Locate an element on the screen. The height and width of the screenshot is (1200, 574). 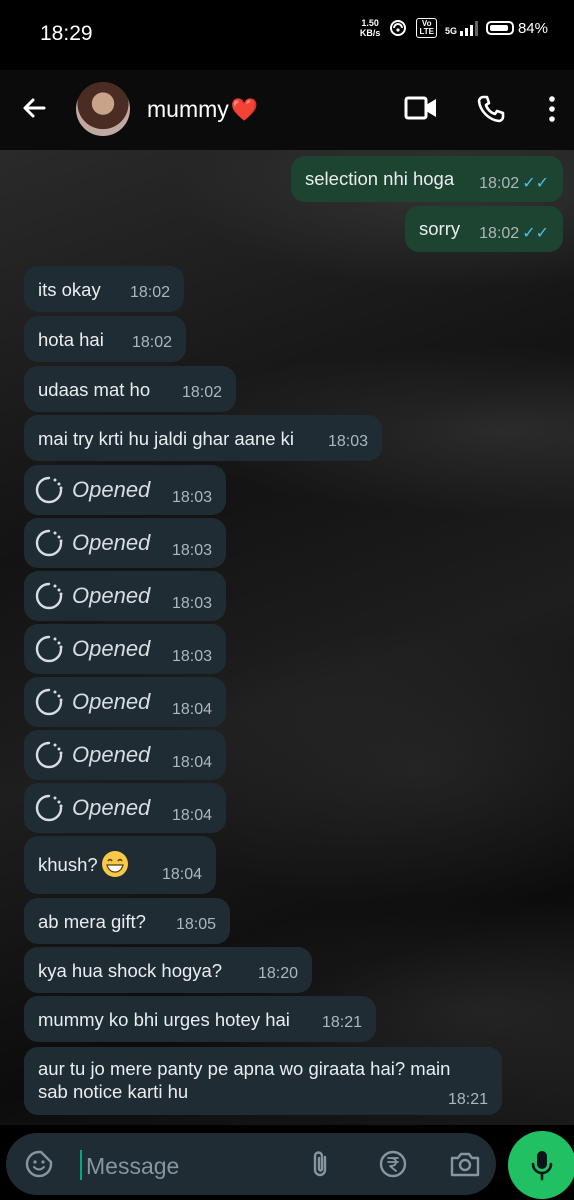
message-text: sorry is located at coordinates (440, 228).